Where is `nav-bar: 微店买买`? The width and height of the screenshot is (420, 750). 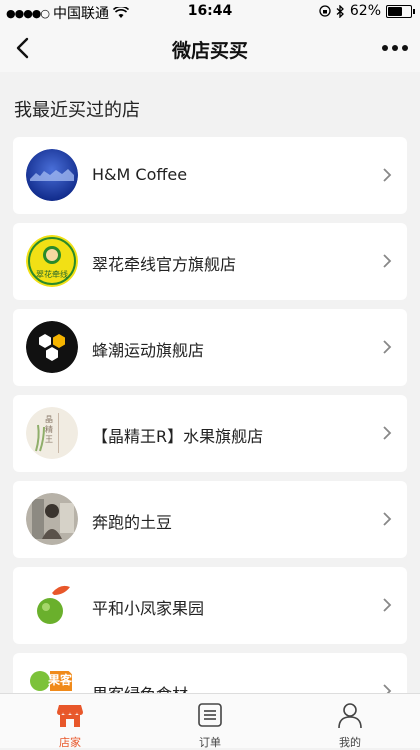
nav-bar: 微店买买 is located at coordinates (210, 48).